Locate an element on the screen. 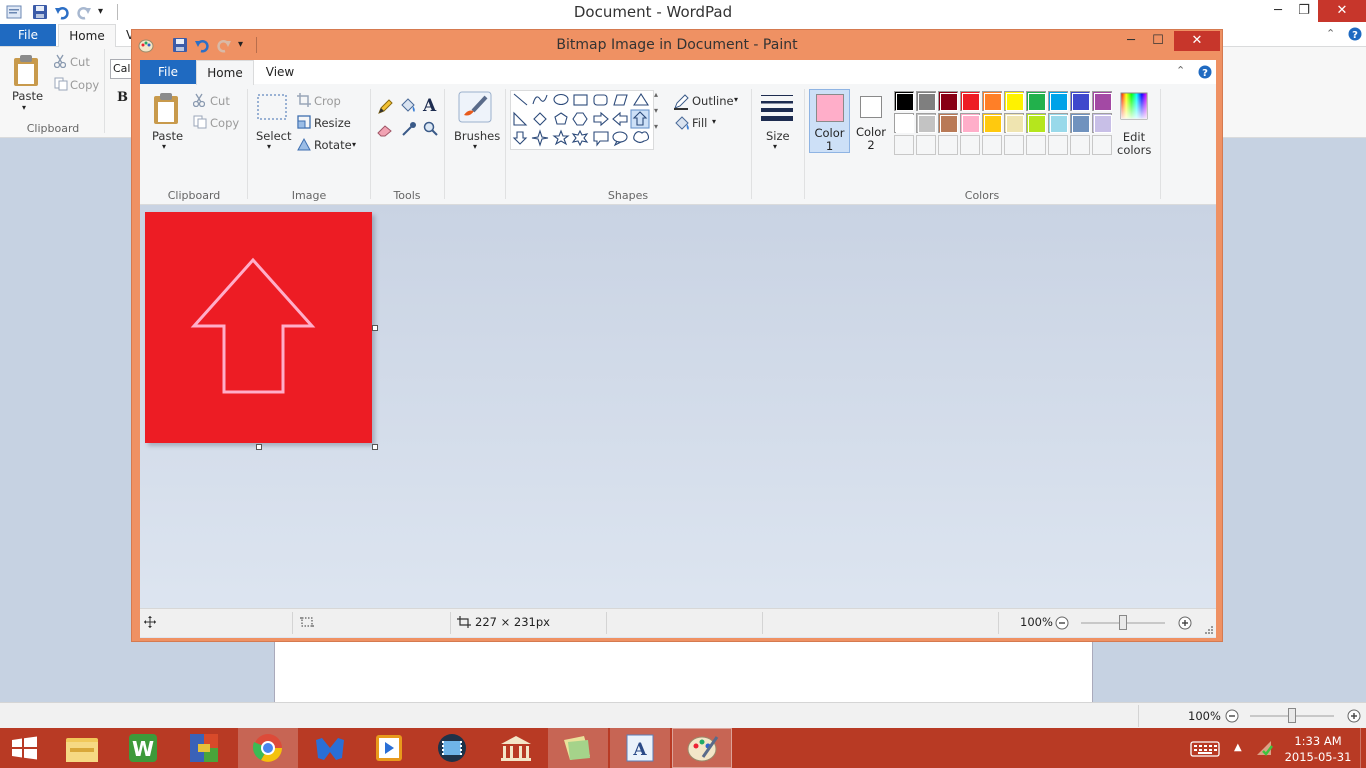 The width and height of the screenshot is (1366, 768). show-desktop-button is located at coordinates (1363, 748).